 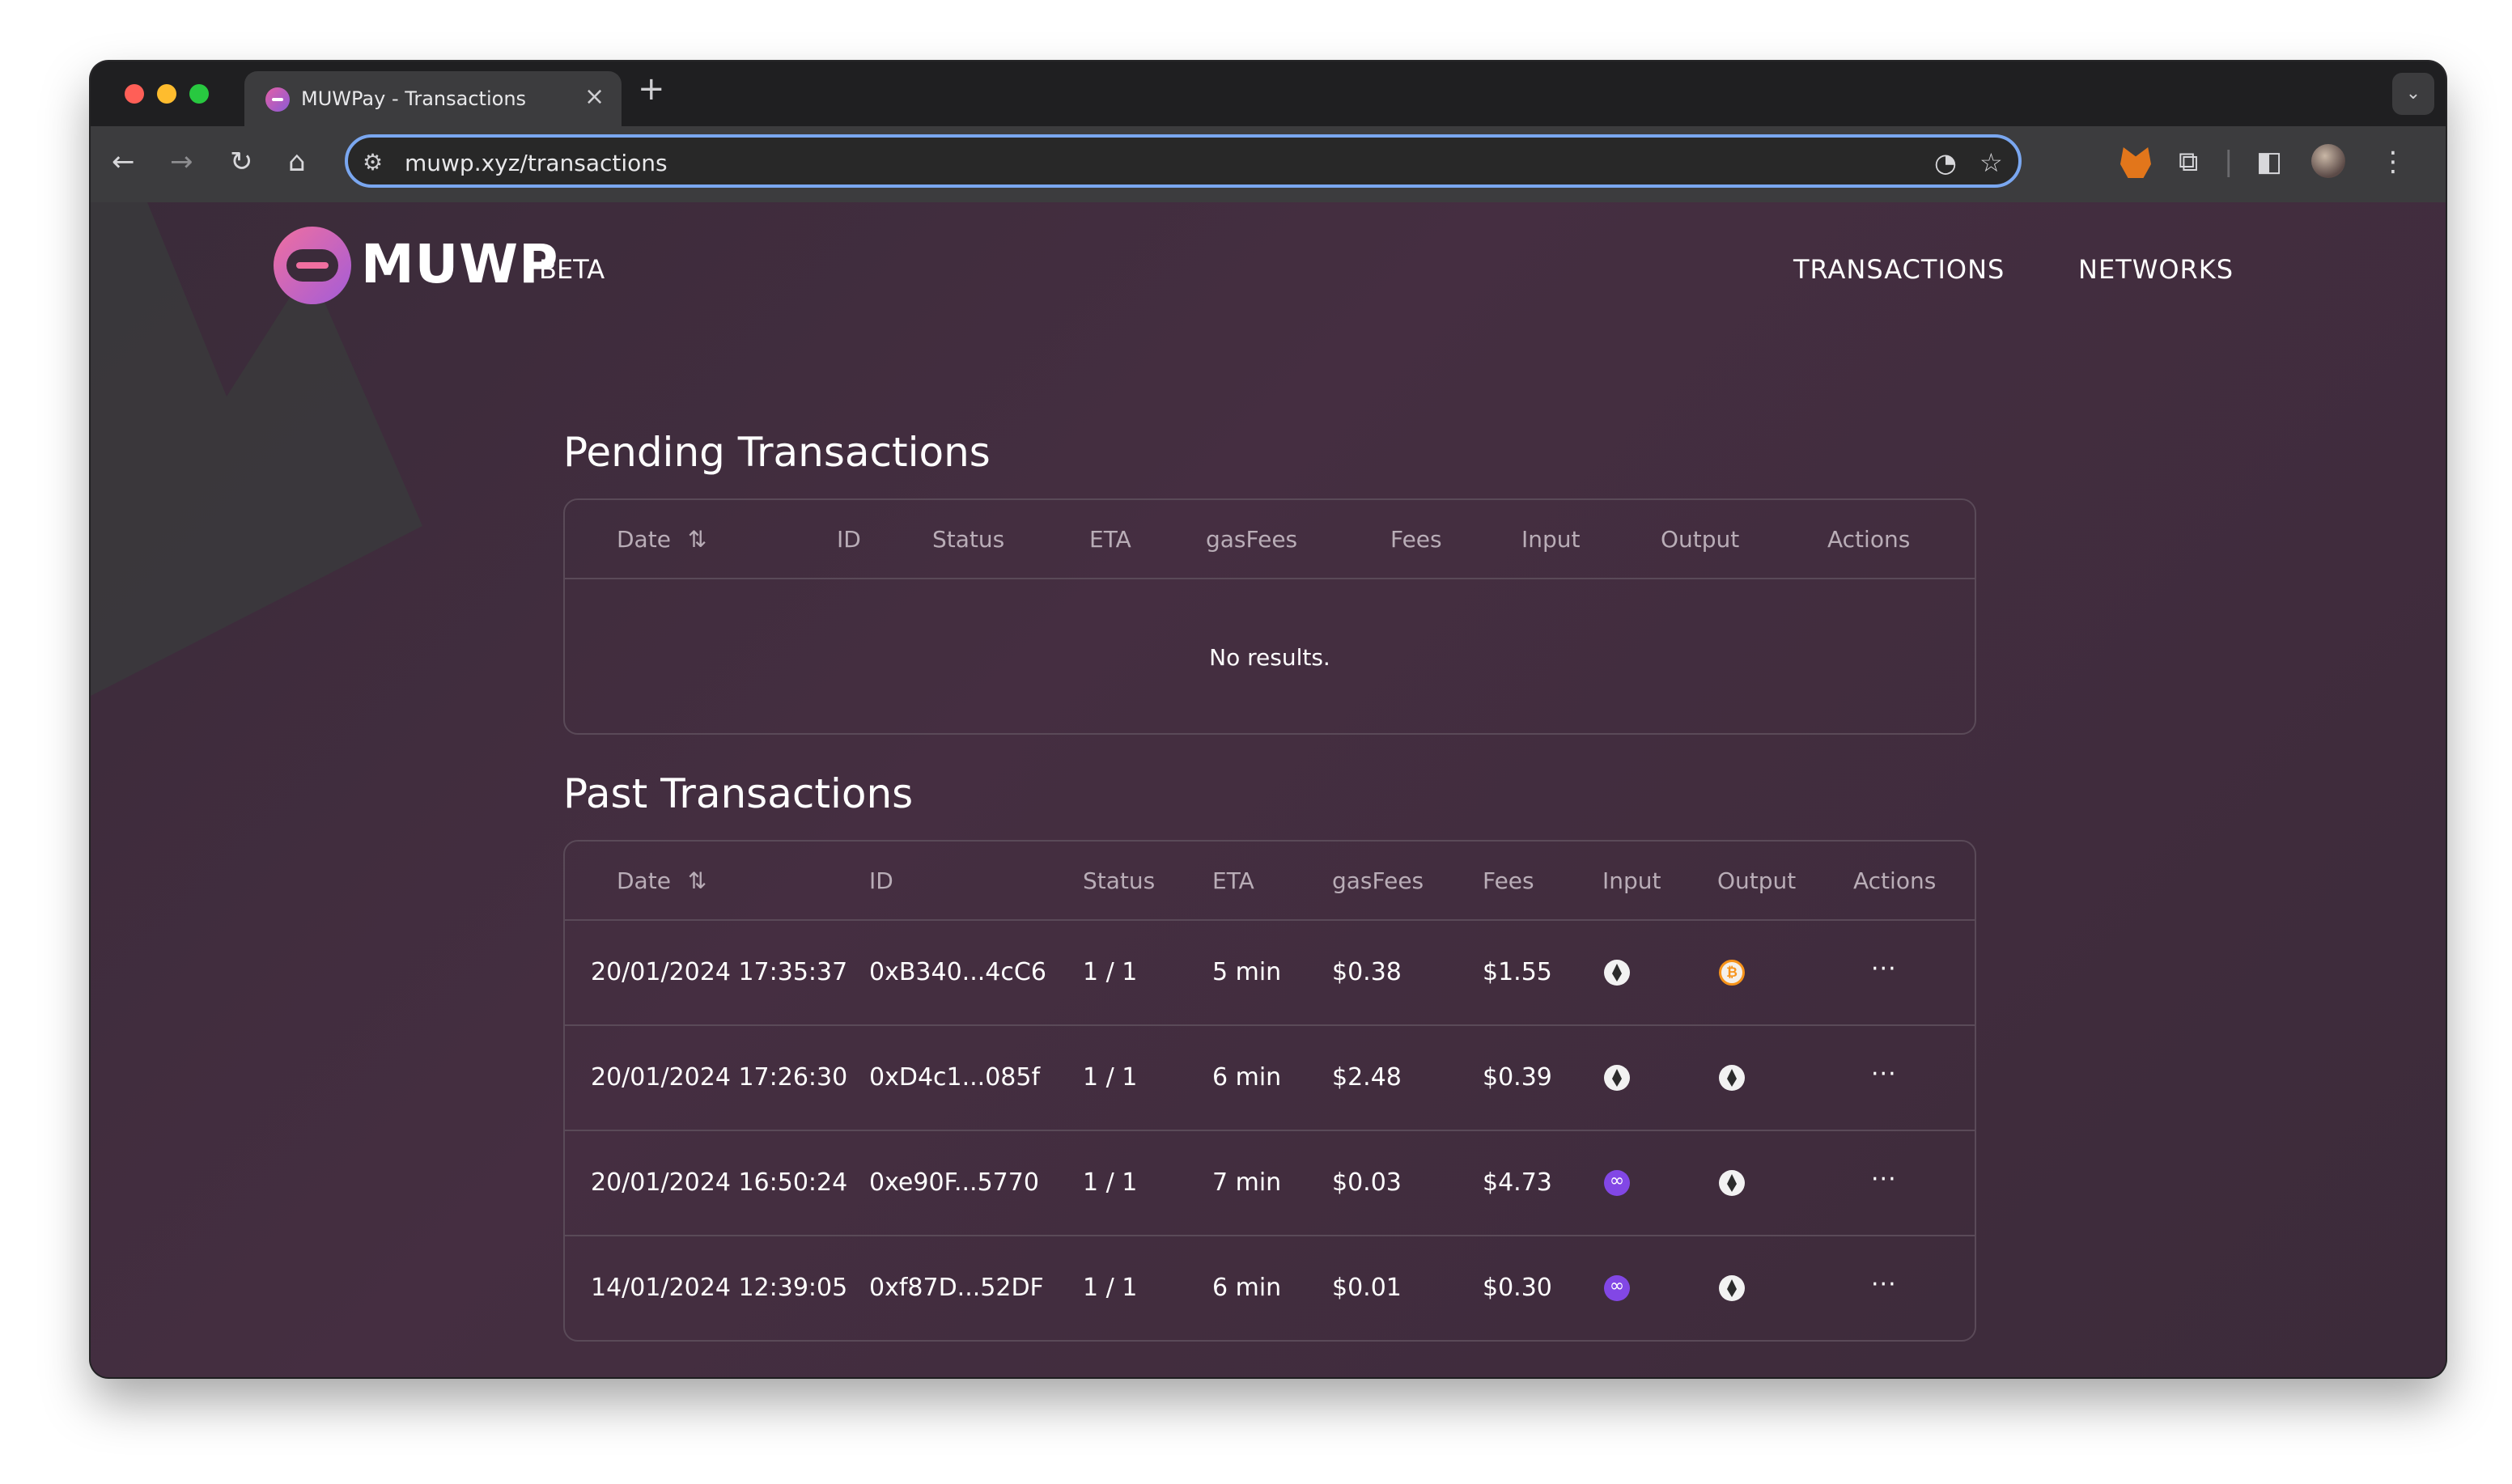 I want to click on tab-strip: MUWPay - Transactions × + ⌄, so click(x=1268, y=93).